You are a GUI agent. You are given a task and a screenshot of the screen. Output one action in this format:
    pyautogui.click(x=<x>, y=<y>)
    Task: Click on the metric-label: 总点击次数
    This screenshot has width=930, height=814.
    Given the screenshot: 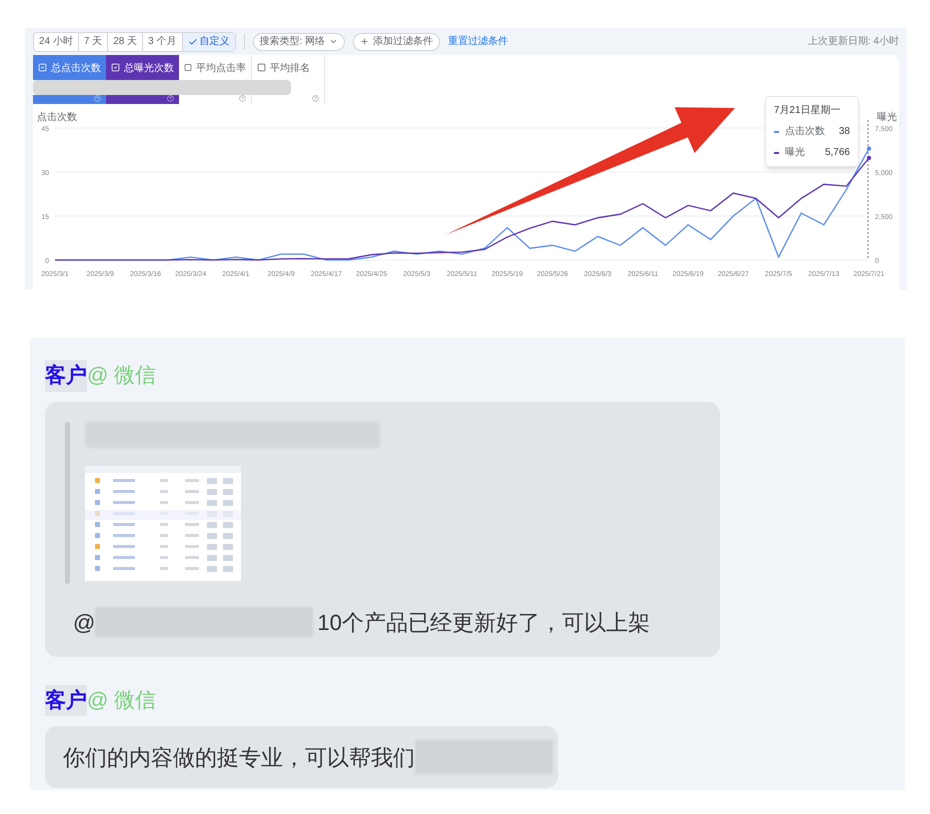 What is the action you would take?
    pyautogui.click(x=76, y=69)
    